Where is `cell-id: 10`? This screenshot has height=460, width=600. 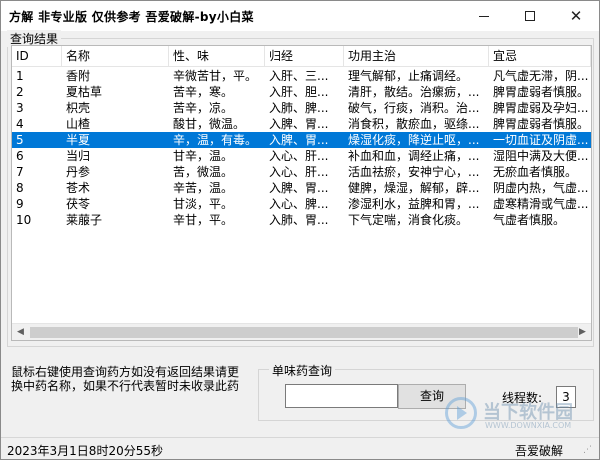
cell-id: 10 is located at coordinates (24, 220).